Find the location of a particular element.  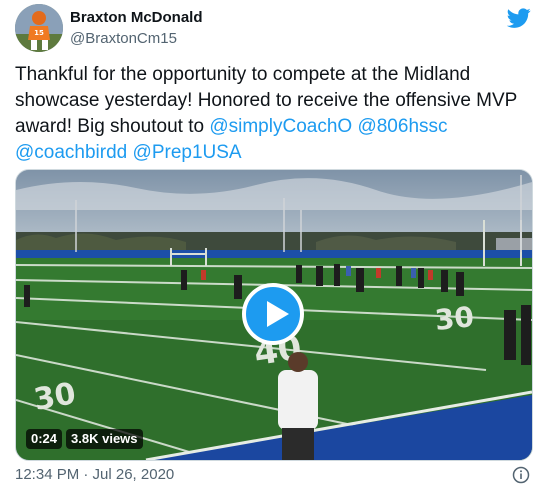

twitter-bird-icon is located at coordinates (519, 18).